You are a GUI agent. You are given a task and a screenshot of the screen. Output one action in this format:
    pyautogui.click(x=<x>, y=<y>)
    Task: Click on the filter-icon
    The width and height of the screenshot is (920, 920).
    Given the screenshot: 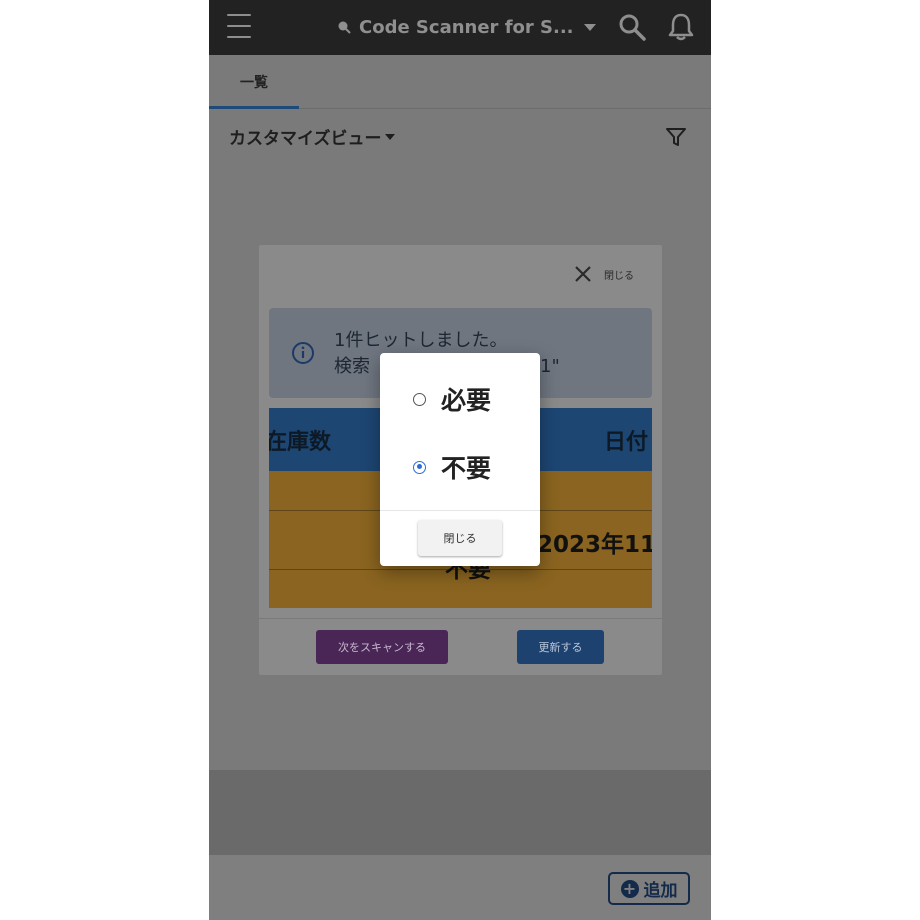 What is the action you would take?
    pyautogui.click(x=676, y=137)
    